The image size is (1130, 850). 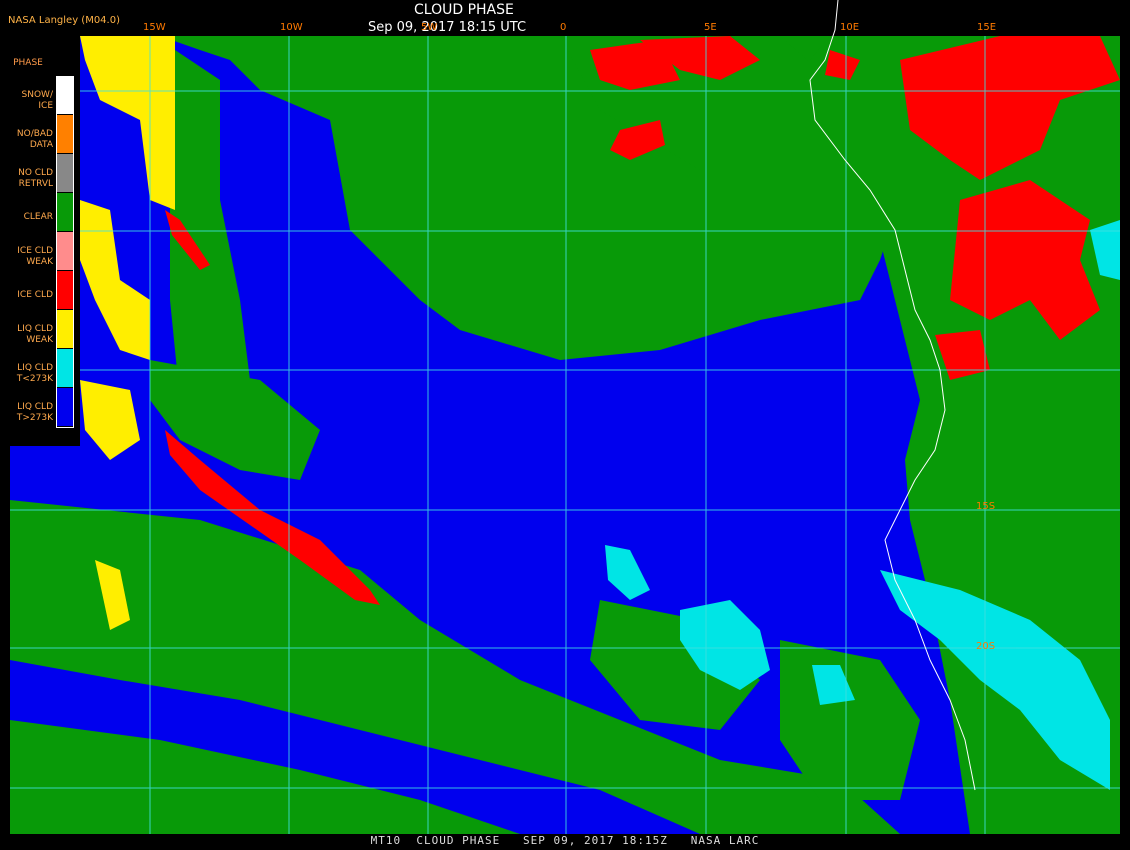 What do you see at coordinates (34, 139) in the screenshot?
I see `legend-label: NO/BAD DATA` at bounding box center [34, 139].